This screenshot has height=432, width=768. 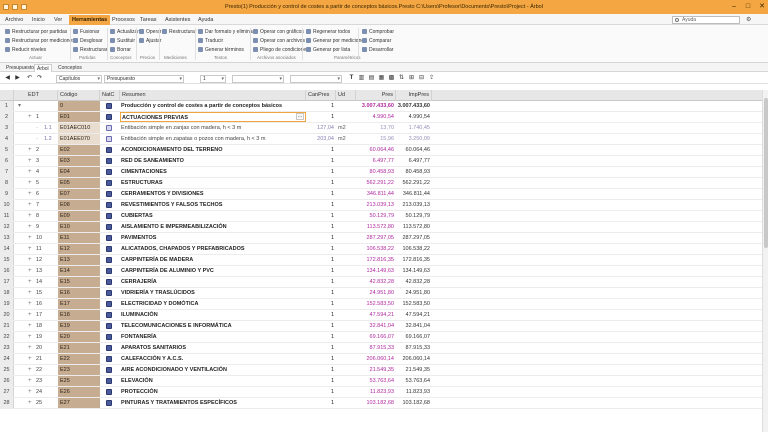 I want to click on codigo-cell: E19, so click(x=79, y=326).